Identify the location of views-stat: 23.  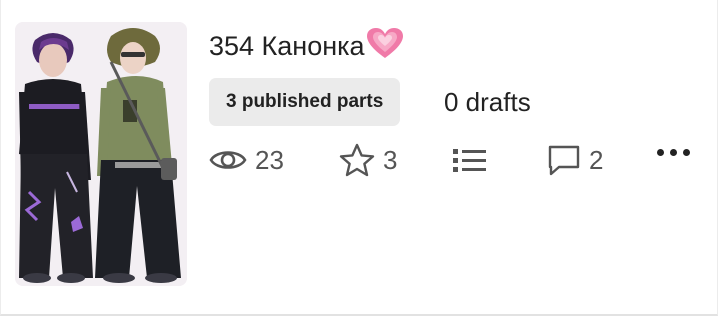
(246, 160).